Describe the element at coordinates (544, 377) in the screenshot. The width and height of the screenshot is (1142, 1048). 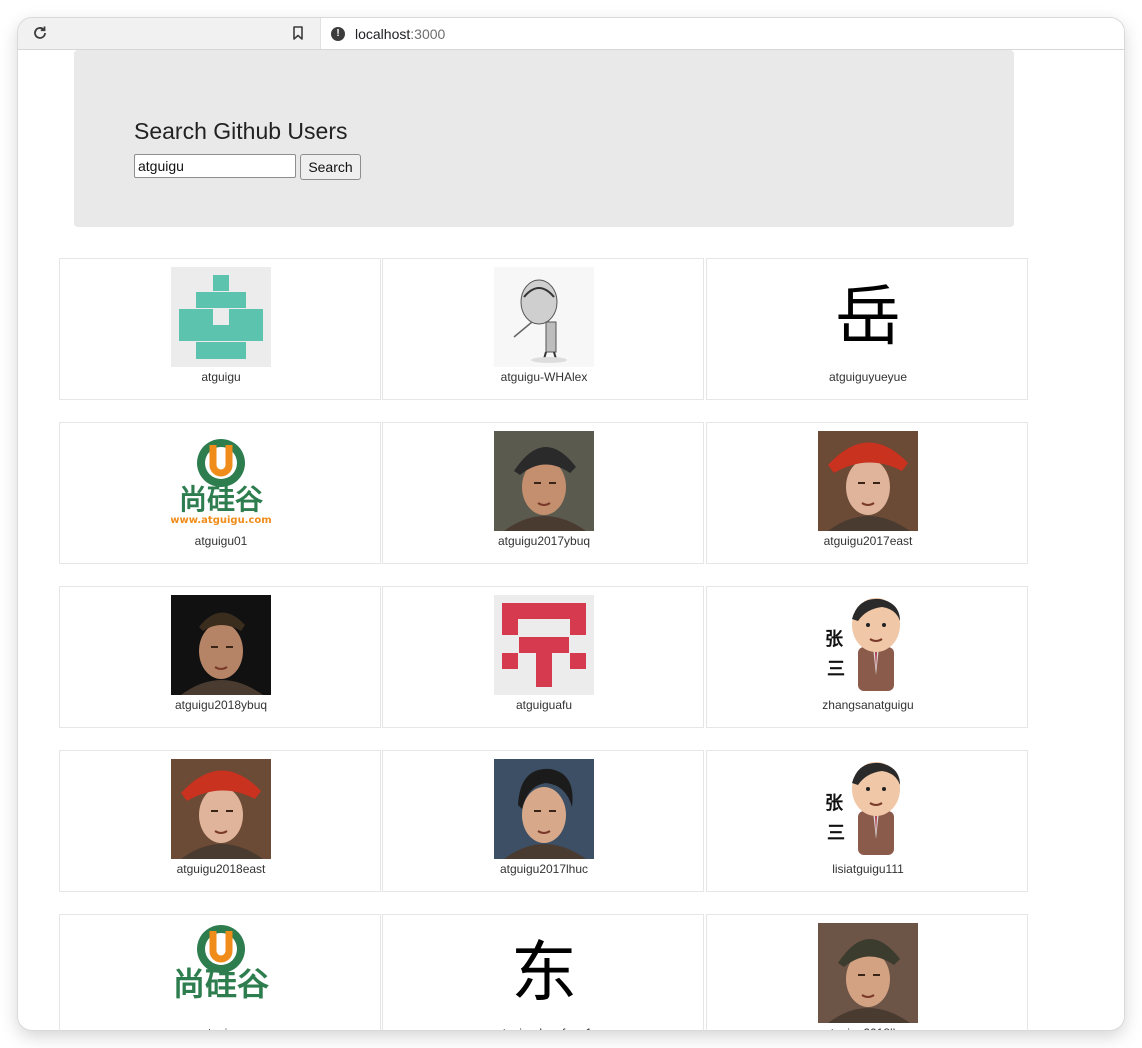
I see `user-login: atguigu-WHAlex` at that location.